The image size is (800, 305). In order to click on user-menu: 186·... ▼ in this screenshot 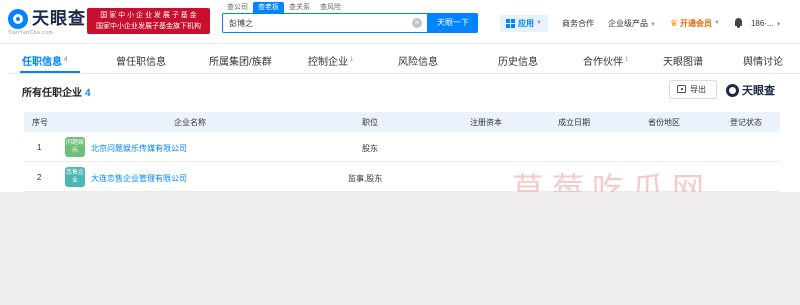, I will do `click(766, 23)`.